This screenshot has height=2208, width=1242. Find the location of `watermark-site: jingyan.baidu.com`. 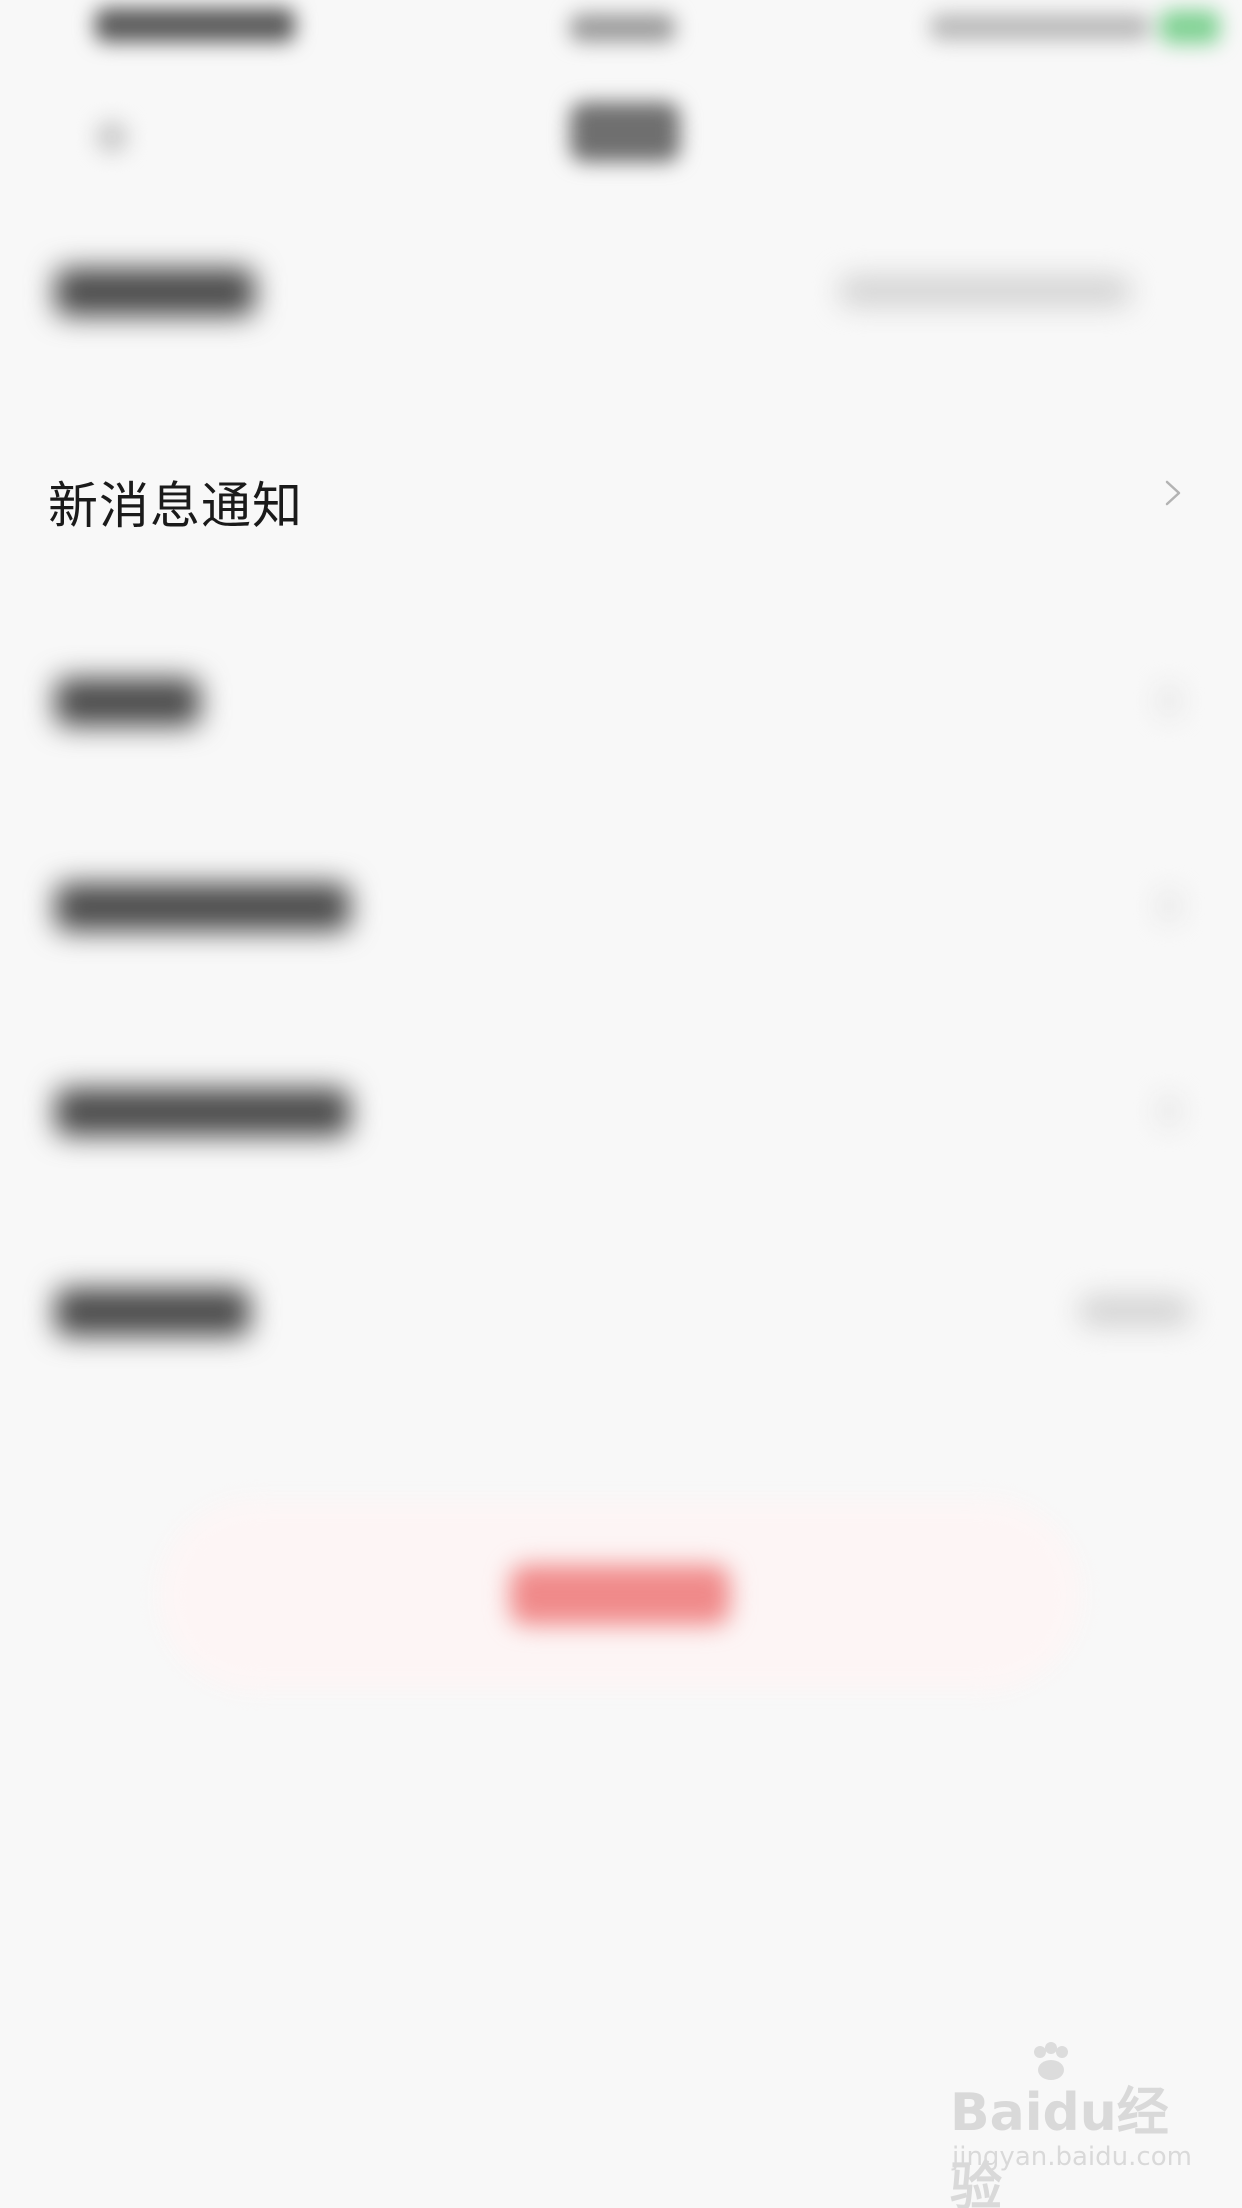

watermark-site: jingyan.baidu.com is located at coordinates (1072, 2157).